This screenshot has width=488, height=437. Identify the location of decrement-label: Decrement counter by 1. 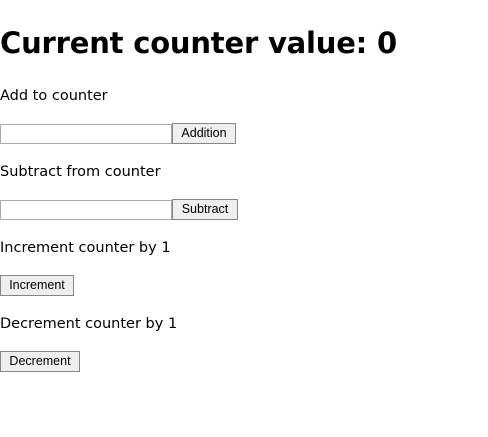
(89, 324).